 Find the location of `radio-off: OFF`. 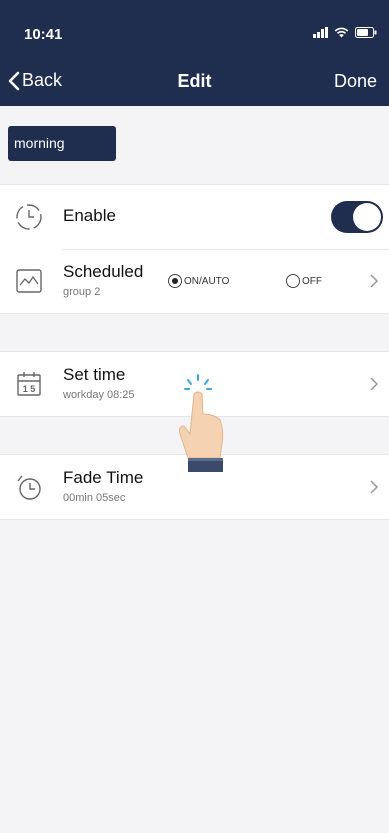

radio-off: OFF is located at coordinates (304, 281).